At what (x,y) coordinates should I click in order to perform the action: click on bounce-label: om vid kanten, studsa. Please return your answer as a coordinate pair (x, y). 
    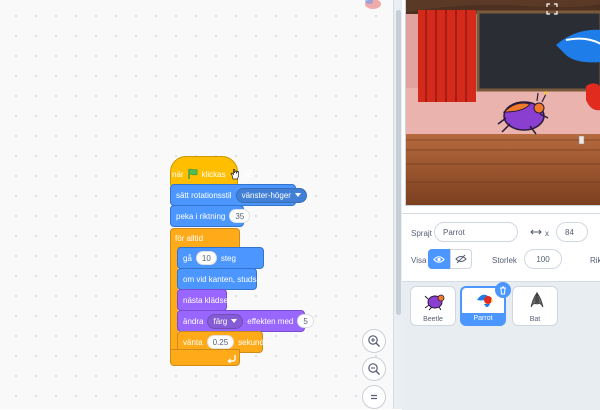
    Looking at the image, I should click on (222, 279).